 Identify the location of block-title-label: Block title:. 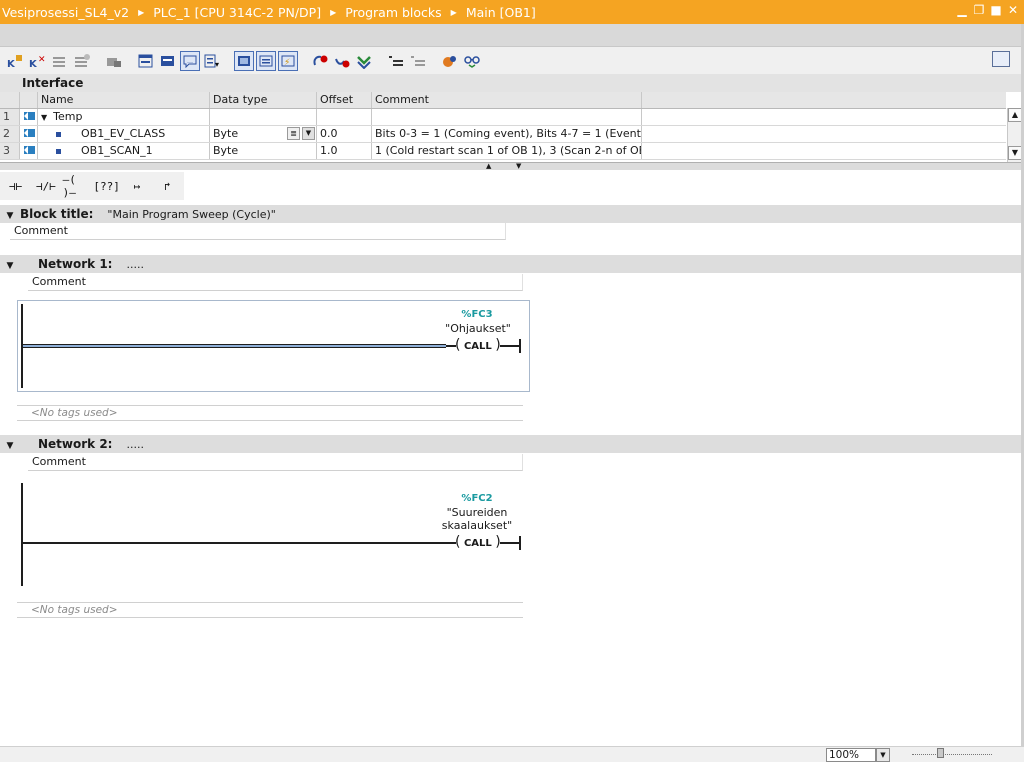
(57, 214).